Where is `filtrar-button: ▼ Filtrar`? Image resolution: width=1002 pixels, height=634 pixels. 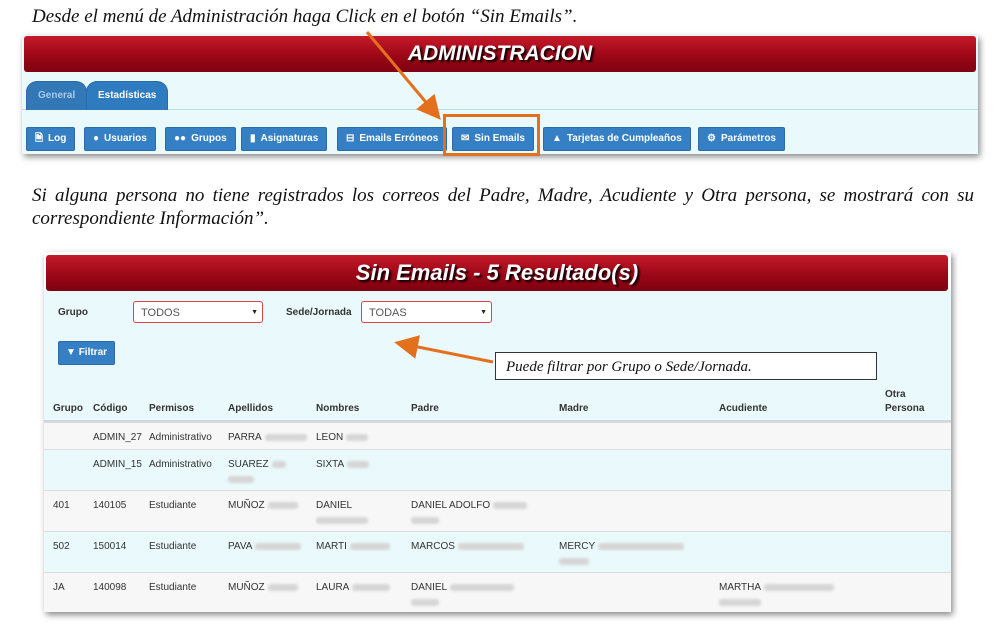
filtrar-button: ▼ Filtrar is located at coordinates (87, 353).